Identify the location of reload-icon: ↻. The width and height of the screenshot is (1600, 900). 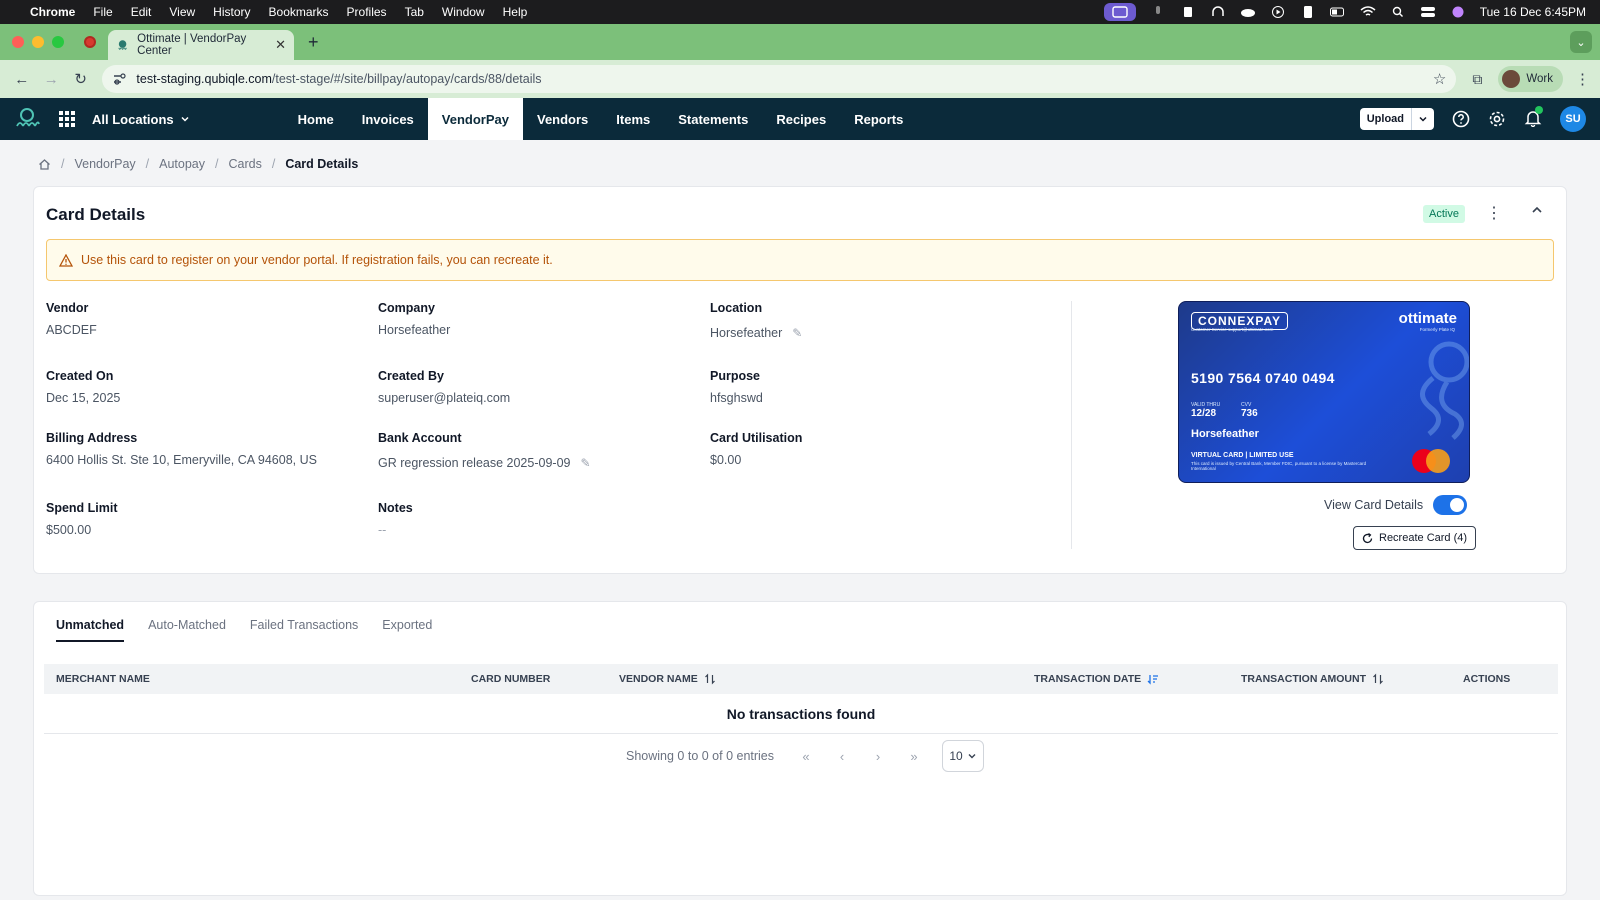
(80, 79).